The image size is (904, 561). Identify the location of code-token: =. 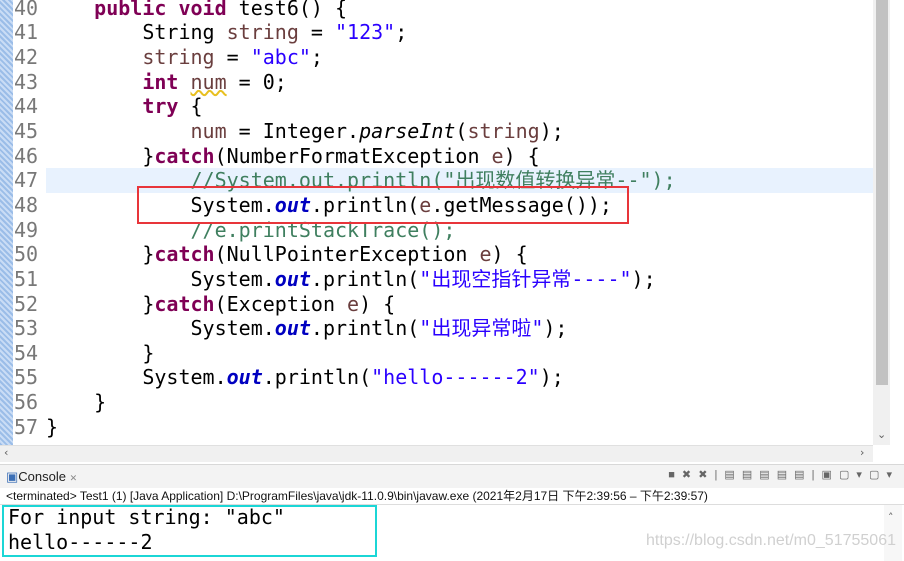
(232, 57).